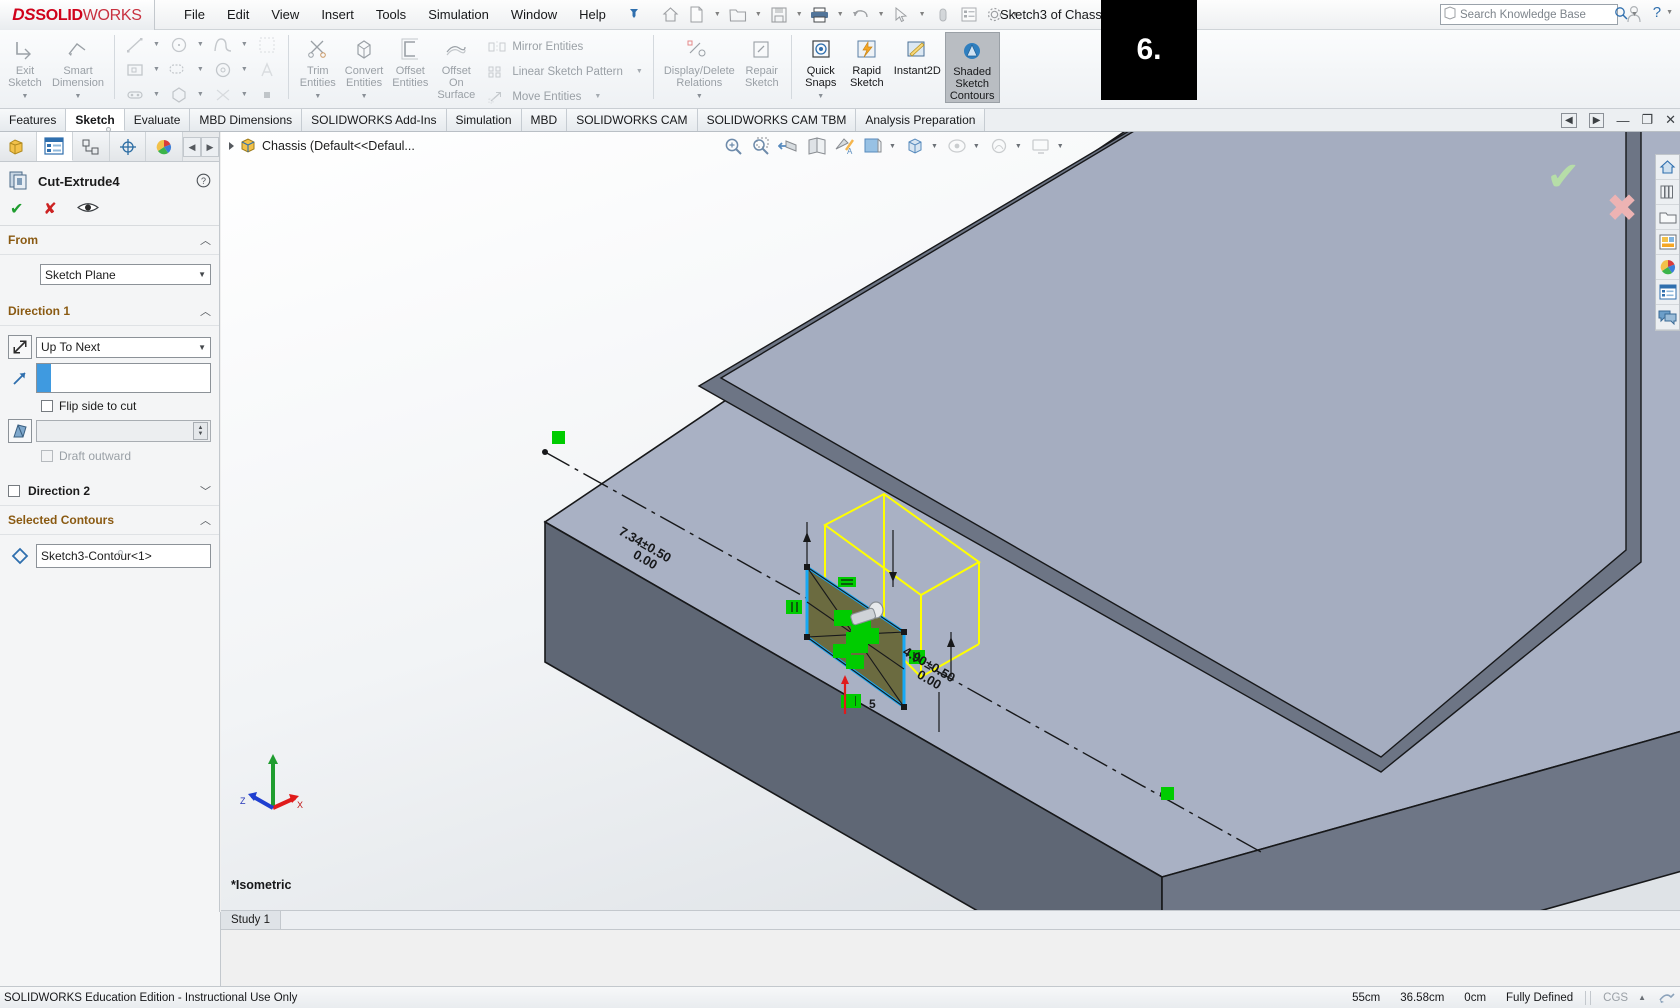 This screenshot has height=1008, width=1680. Describe the element at coordinates (337, 14) in the screenshot. I see `menu-insert: Insert` at that location.